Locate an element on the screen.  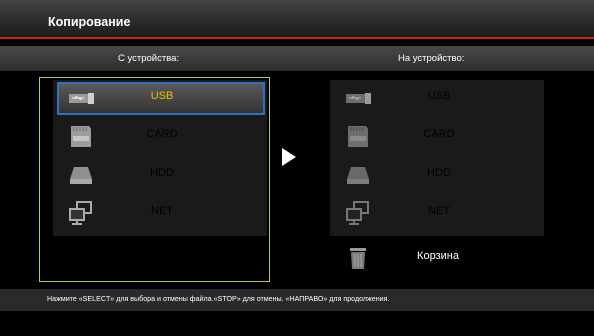
source-item-hdd: HDD is located at coordinates (161, 175).